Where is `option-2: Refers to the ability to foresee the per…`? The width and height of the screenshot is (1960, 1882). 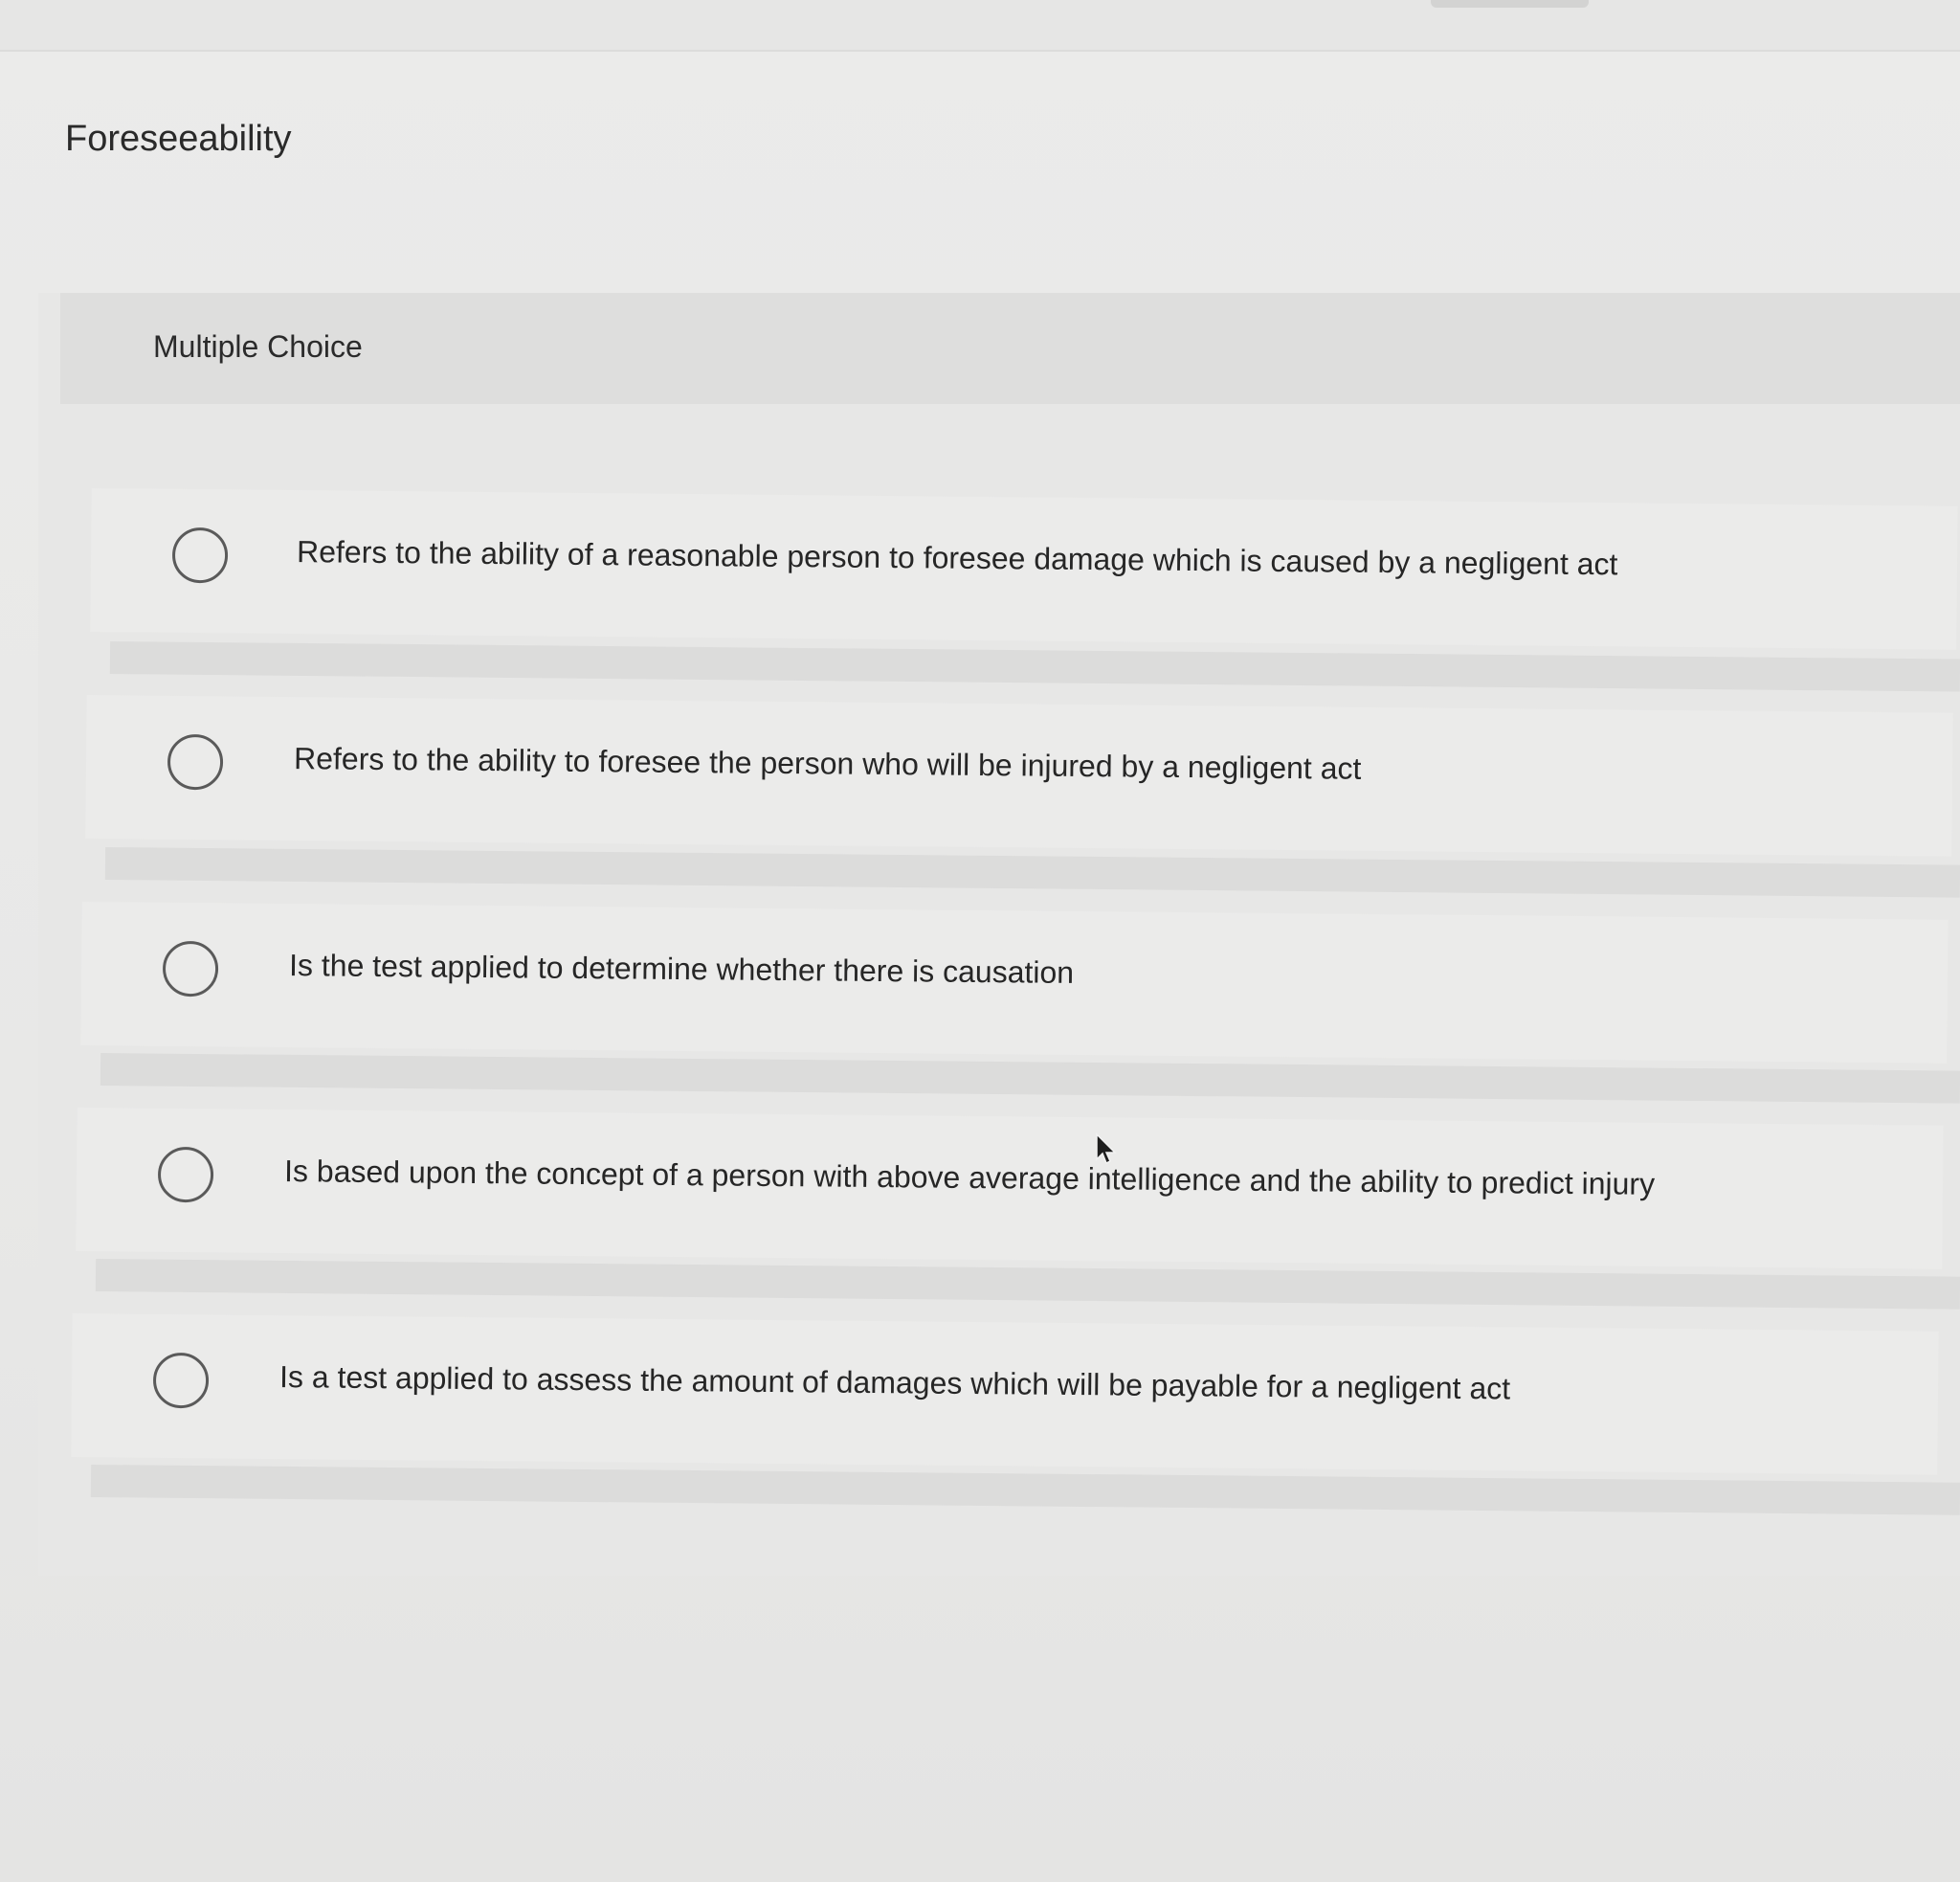 option-2: Refers to the ability to foresee the per… is located at coordinates (1019, 776).